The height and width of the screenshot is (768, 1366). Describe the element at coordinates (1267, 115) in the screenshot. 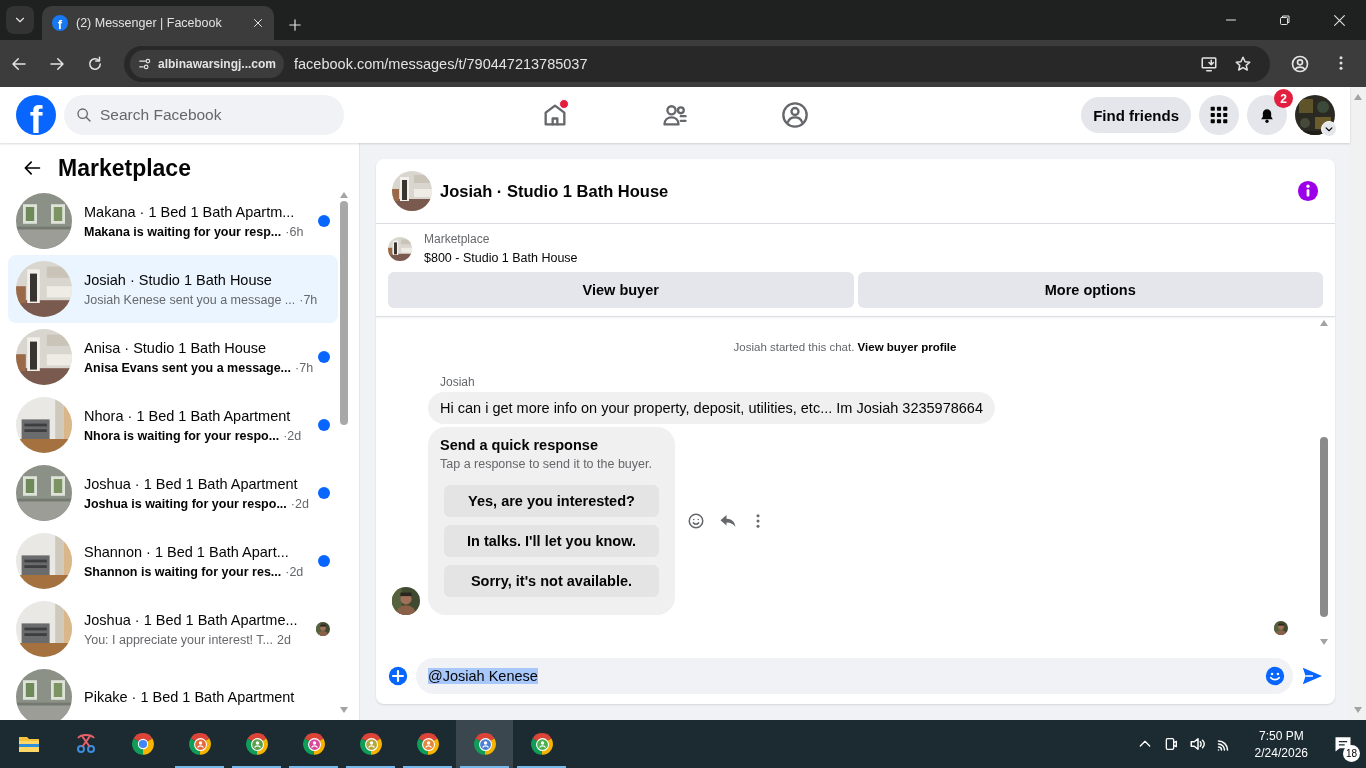

I see `notifications-button` at that location.